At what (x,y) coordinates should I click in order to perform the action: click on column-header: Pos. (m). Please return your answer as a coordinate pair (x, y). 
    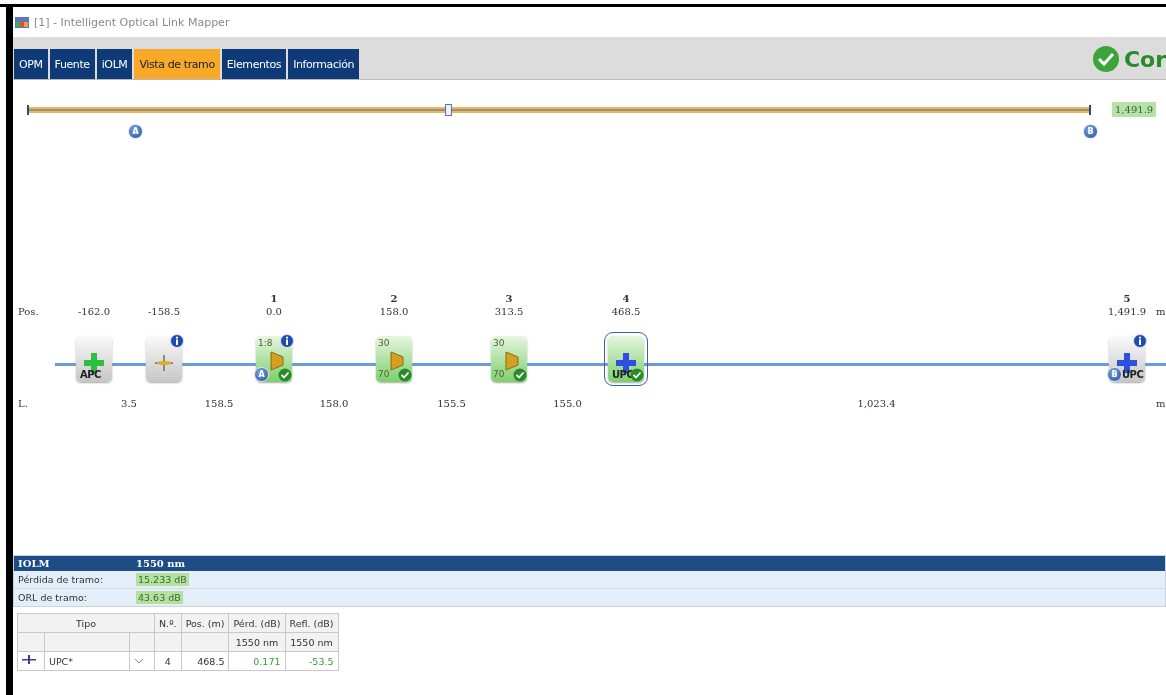
    Looking at the image, I should click on (205, 623).